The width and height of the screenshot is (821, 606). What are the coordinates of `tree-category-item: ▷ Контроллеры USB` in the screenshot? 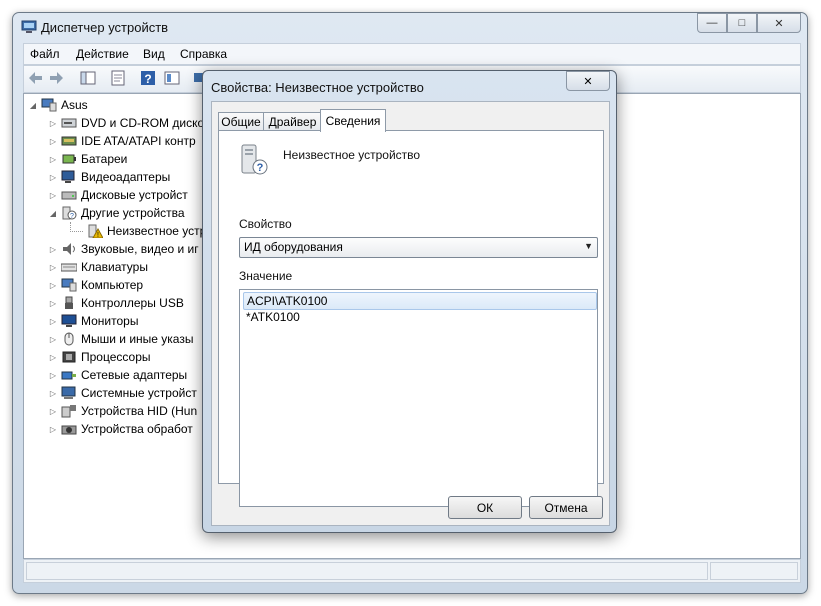 It's located at (116, 303).